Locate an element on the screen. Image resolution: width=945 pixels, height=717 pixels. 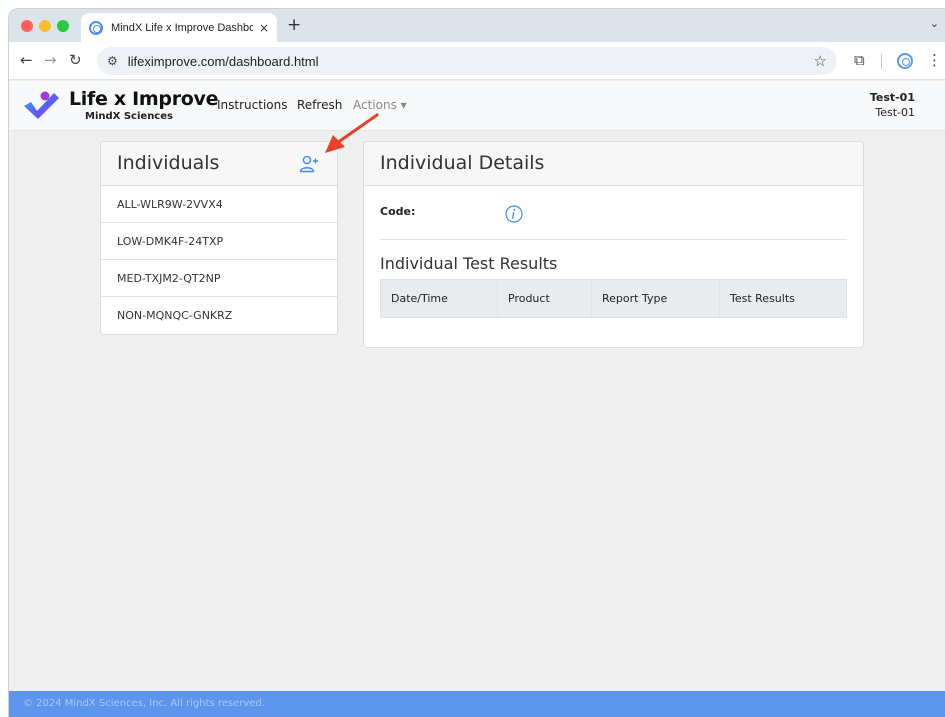
toolbar-divider is located at coordinates (881, 61).